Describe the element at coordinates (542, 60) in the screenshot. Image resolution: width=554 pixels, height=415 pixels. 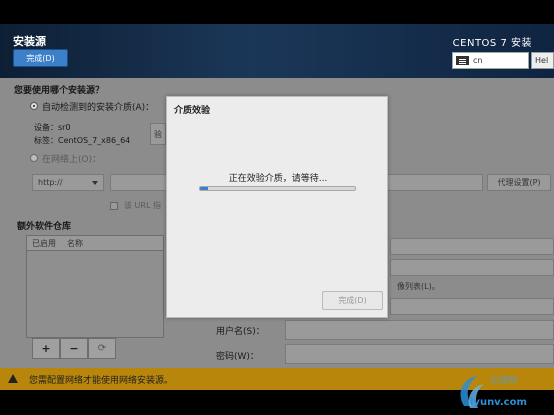
I see `help-button: Hel` at that location.